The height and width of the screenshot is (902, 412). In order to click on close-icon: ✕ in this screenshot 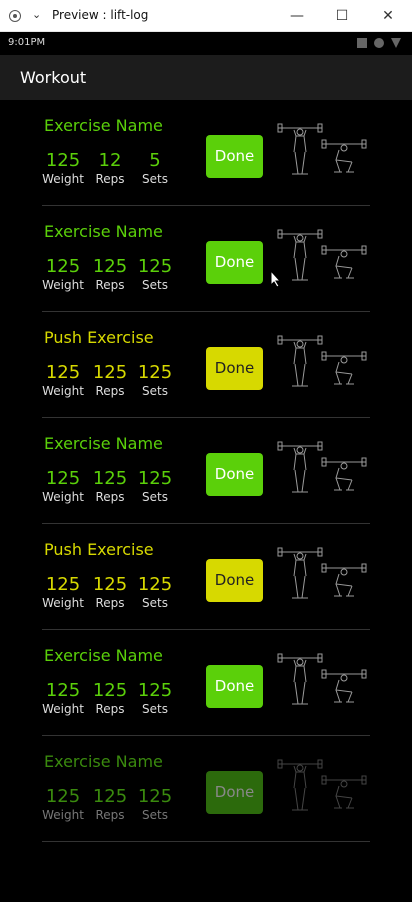, I will do `click(388, 16)`.